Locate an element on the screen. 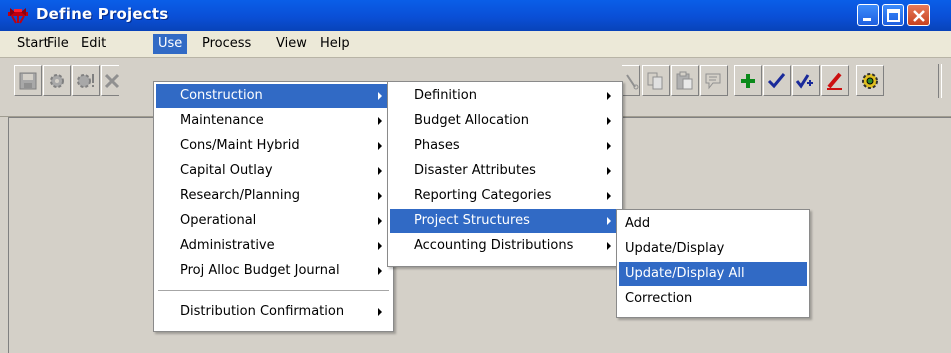 The width and height of the screenshot is (951, 353). gear-button is located at coordinates (57, 80).